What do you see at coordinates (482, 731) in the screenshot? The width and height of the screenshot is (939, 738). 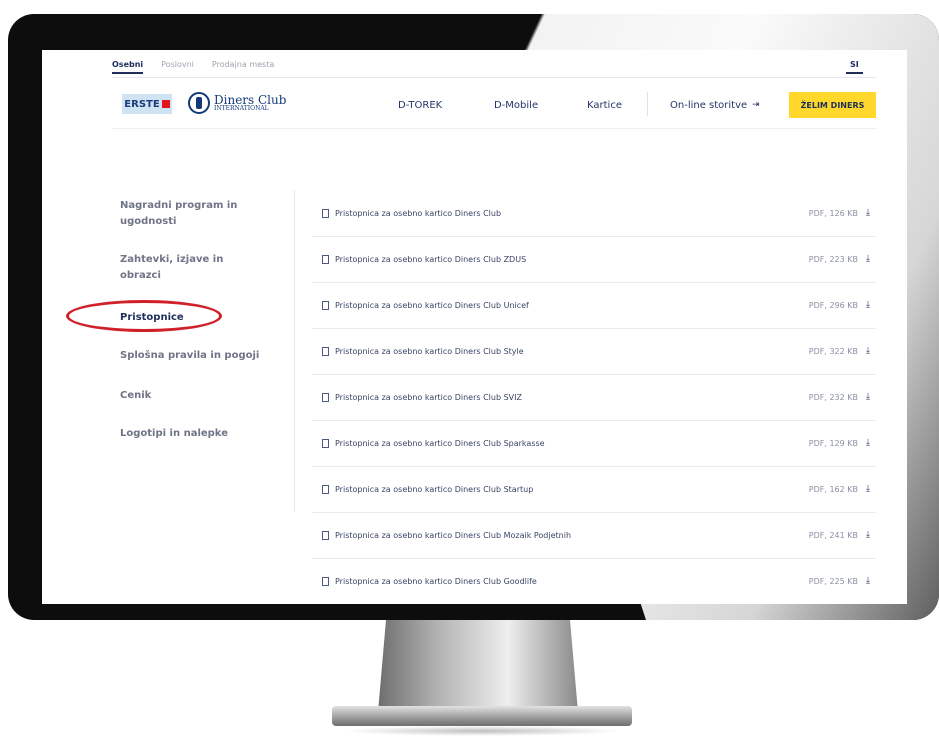 I see `stand-shadow` at bounding box center [482, 731].